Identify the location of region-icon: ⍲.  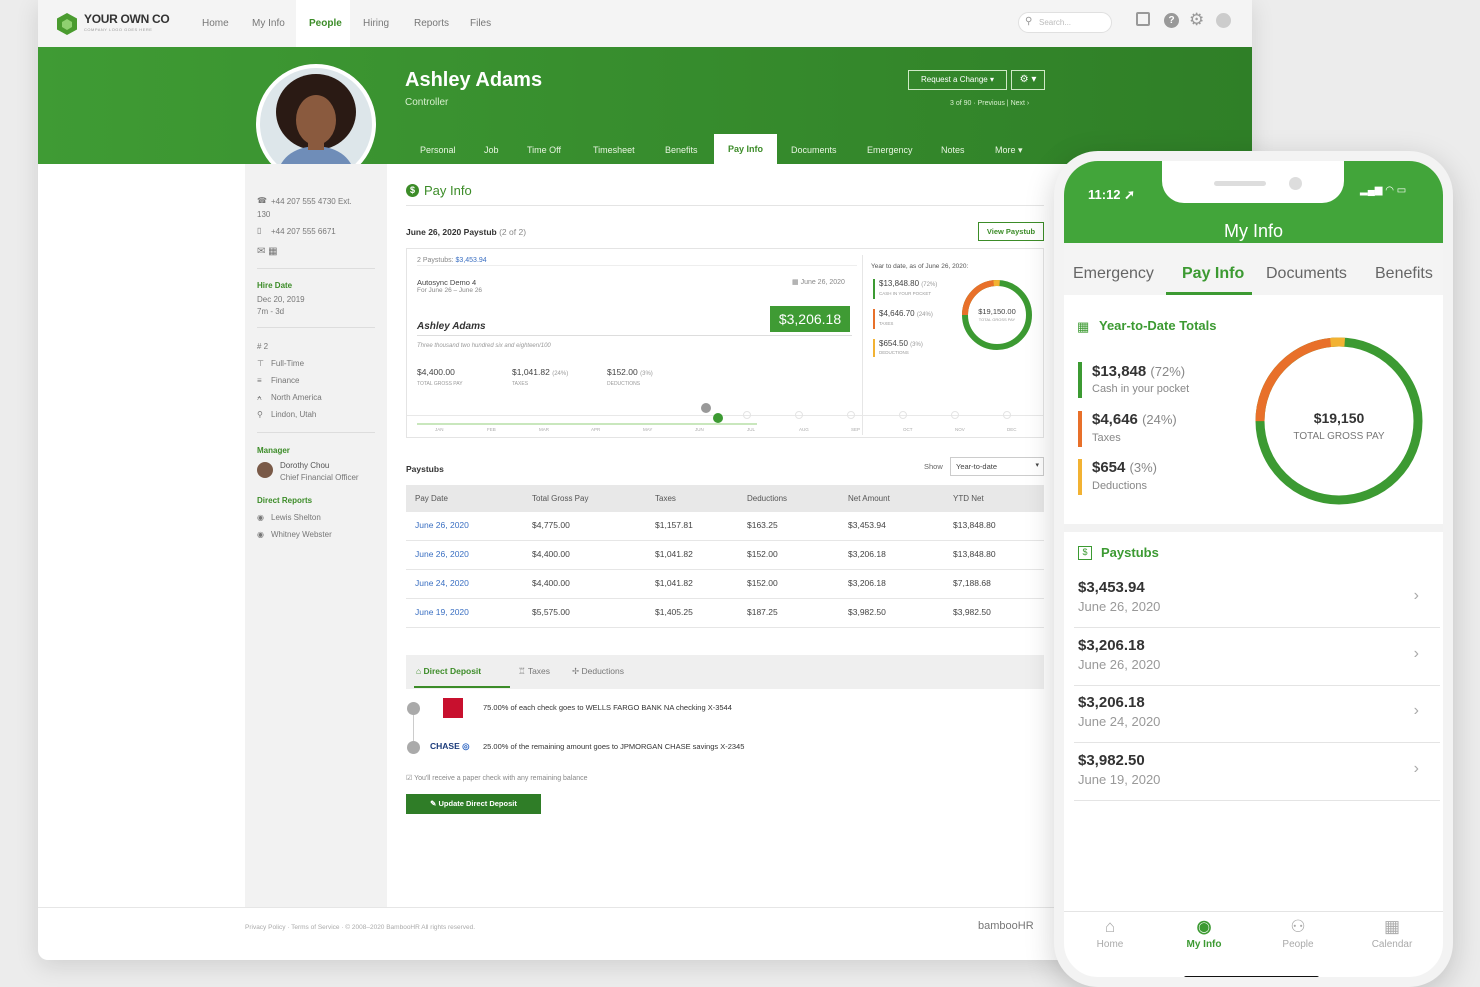
(259, 397).